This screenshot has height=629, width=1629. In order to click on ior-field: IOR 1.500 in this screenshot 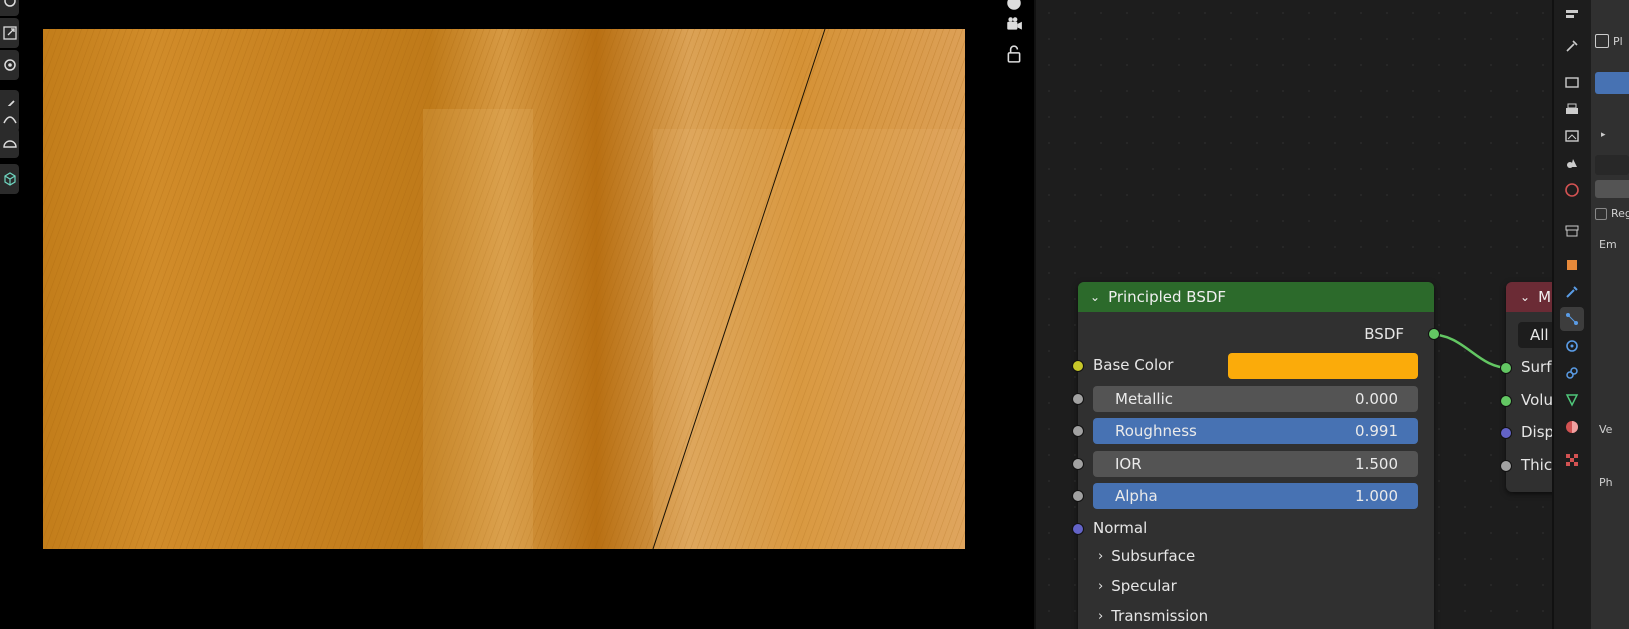, I will do `click(1255, 464)`.